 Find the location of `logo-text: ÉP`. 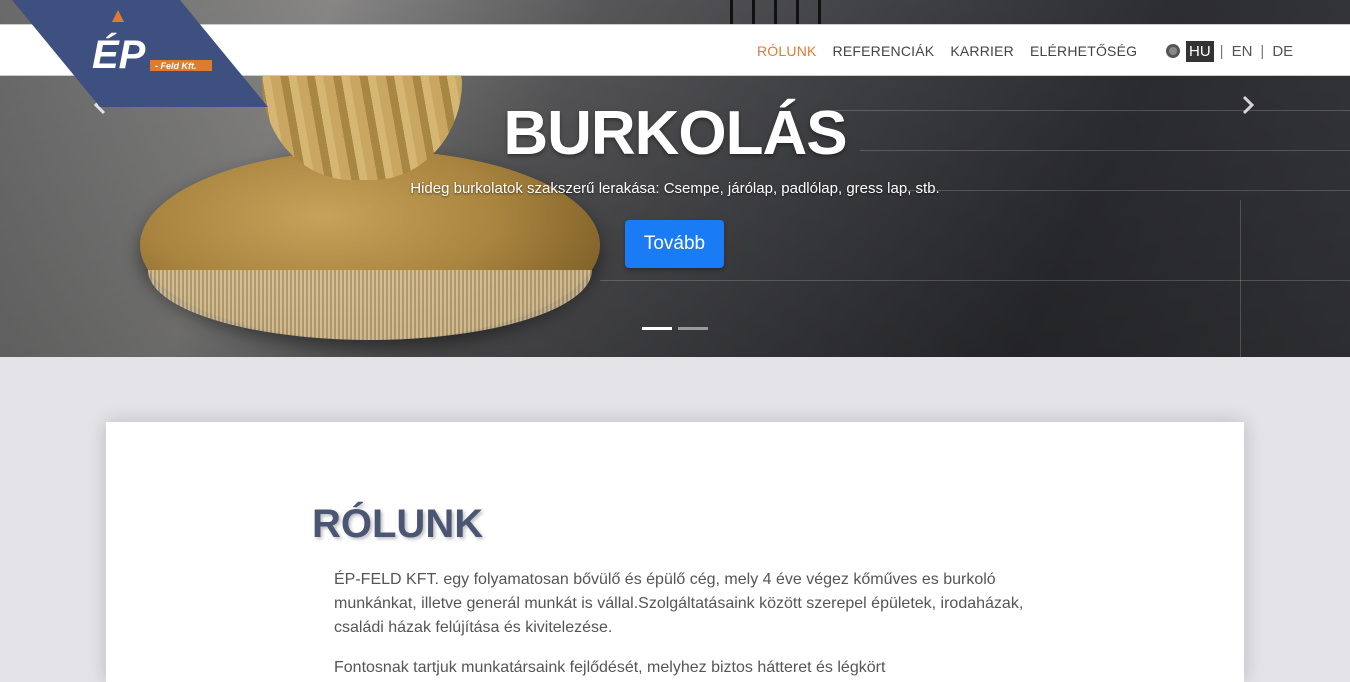

logo-text: ÉP is located at coordinates (119, 54).